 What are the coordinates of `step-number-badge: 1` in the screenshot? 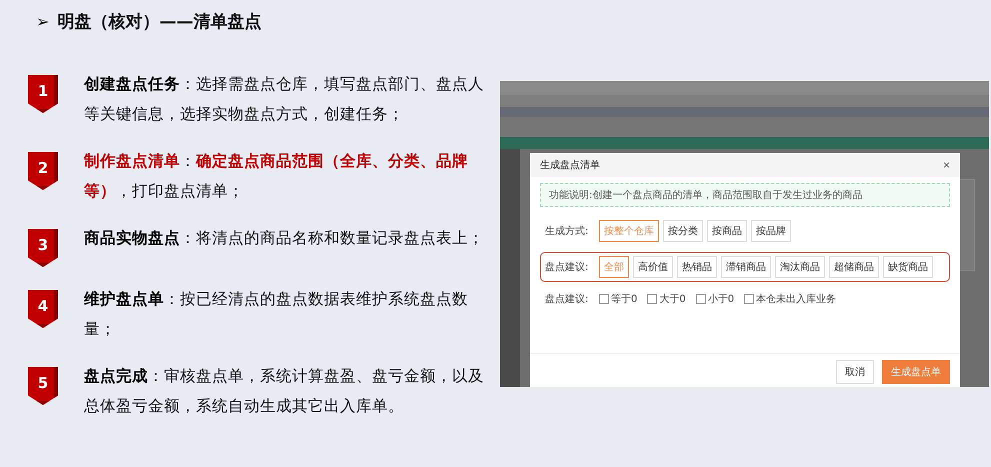 It's located at (43, 94).